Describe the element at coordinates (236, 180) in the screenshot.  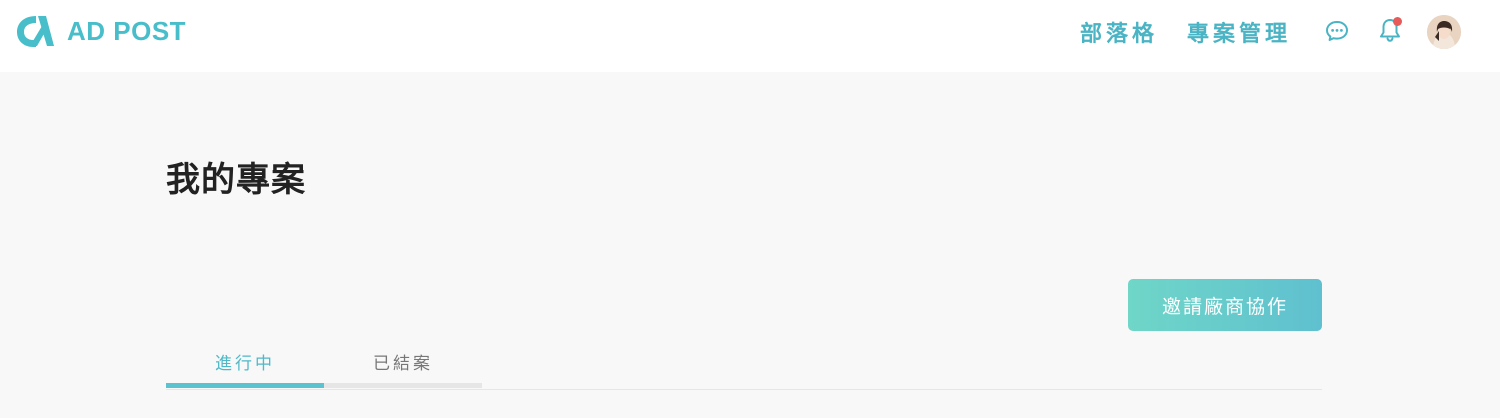
I see `page-title: 我的專案` at that location.